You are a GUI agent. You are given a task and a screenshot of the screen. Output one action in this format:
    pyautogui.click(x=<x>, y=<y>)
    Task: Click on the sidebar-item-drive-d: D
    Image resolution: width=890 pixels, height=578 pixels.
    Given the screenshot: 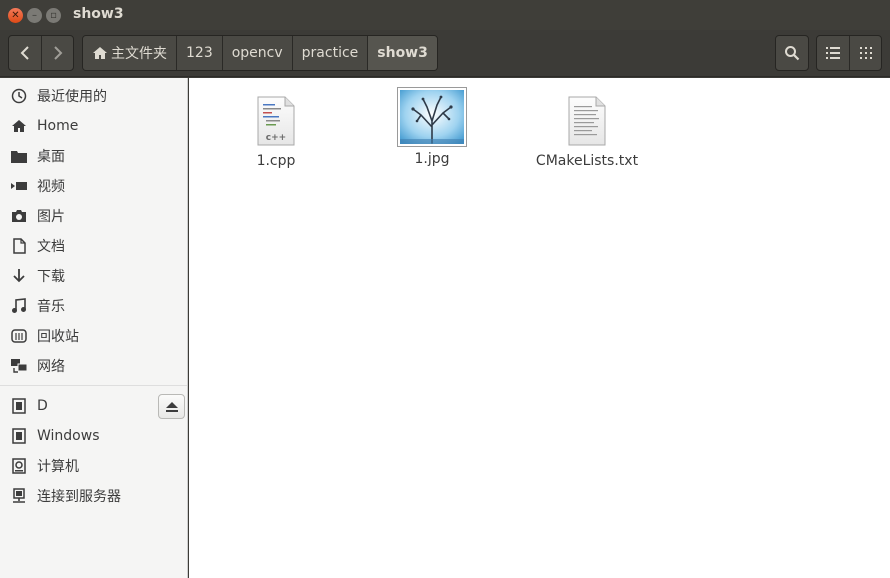 What is the action you would take?
    pyautogui.click(x=93, y=406)
    